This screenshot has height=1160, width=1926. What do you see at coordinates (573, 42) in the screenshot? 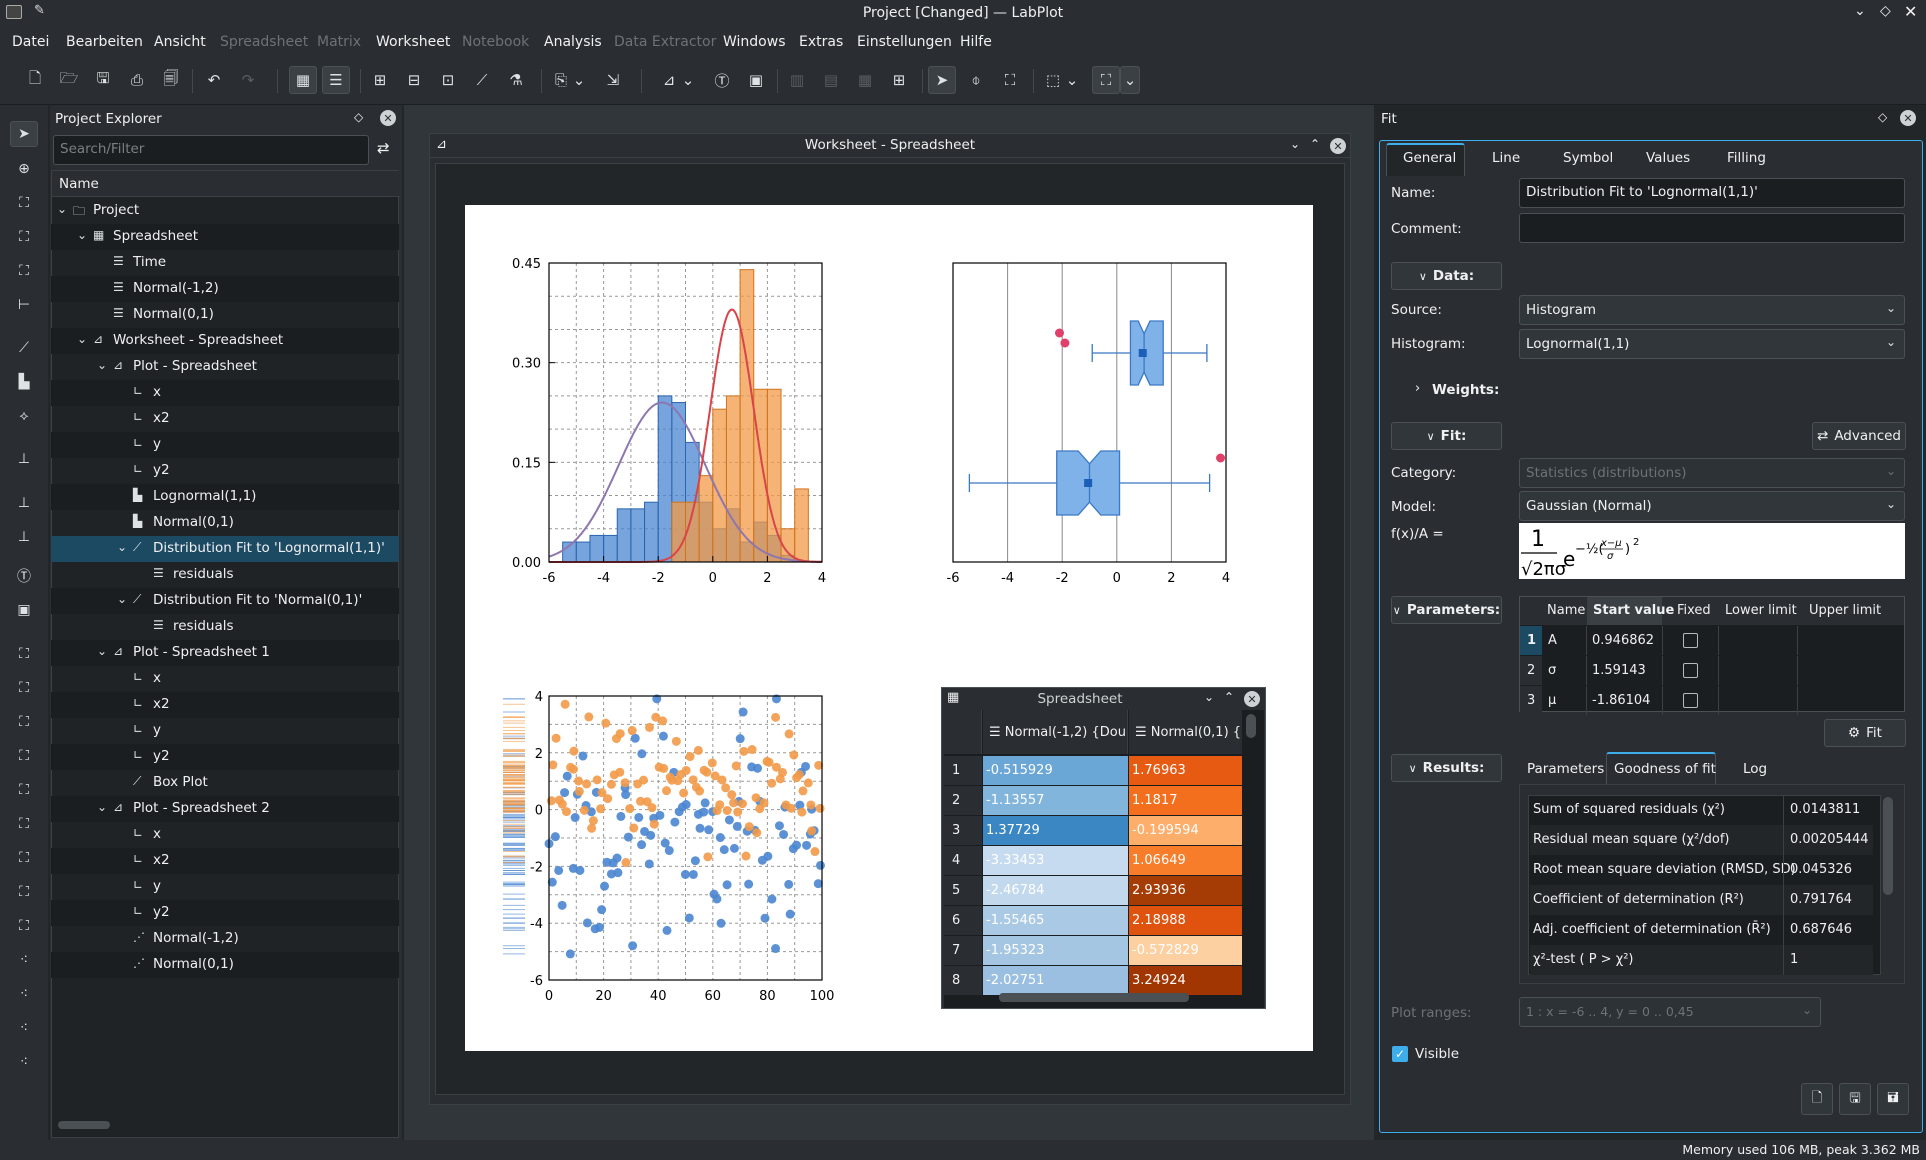
I see `menu-analysis: Analysis` at bounding box center [573, 42].